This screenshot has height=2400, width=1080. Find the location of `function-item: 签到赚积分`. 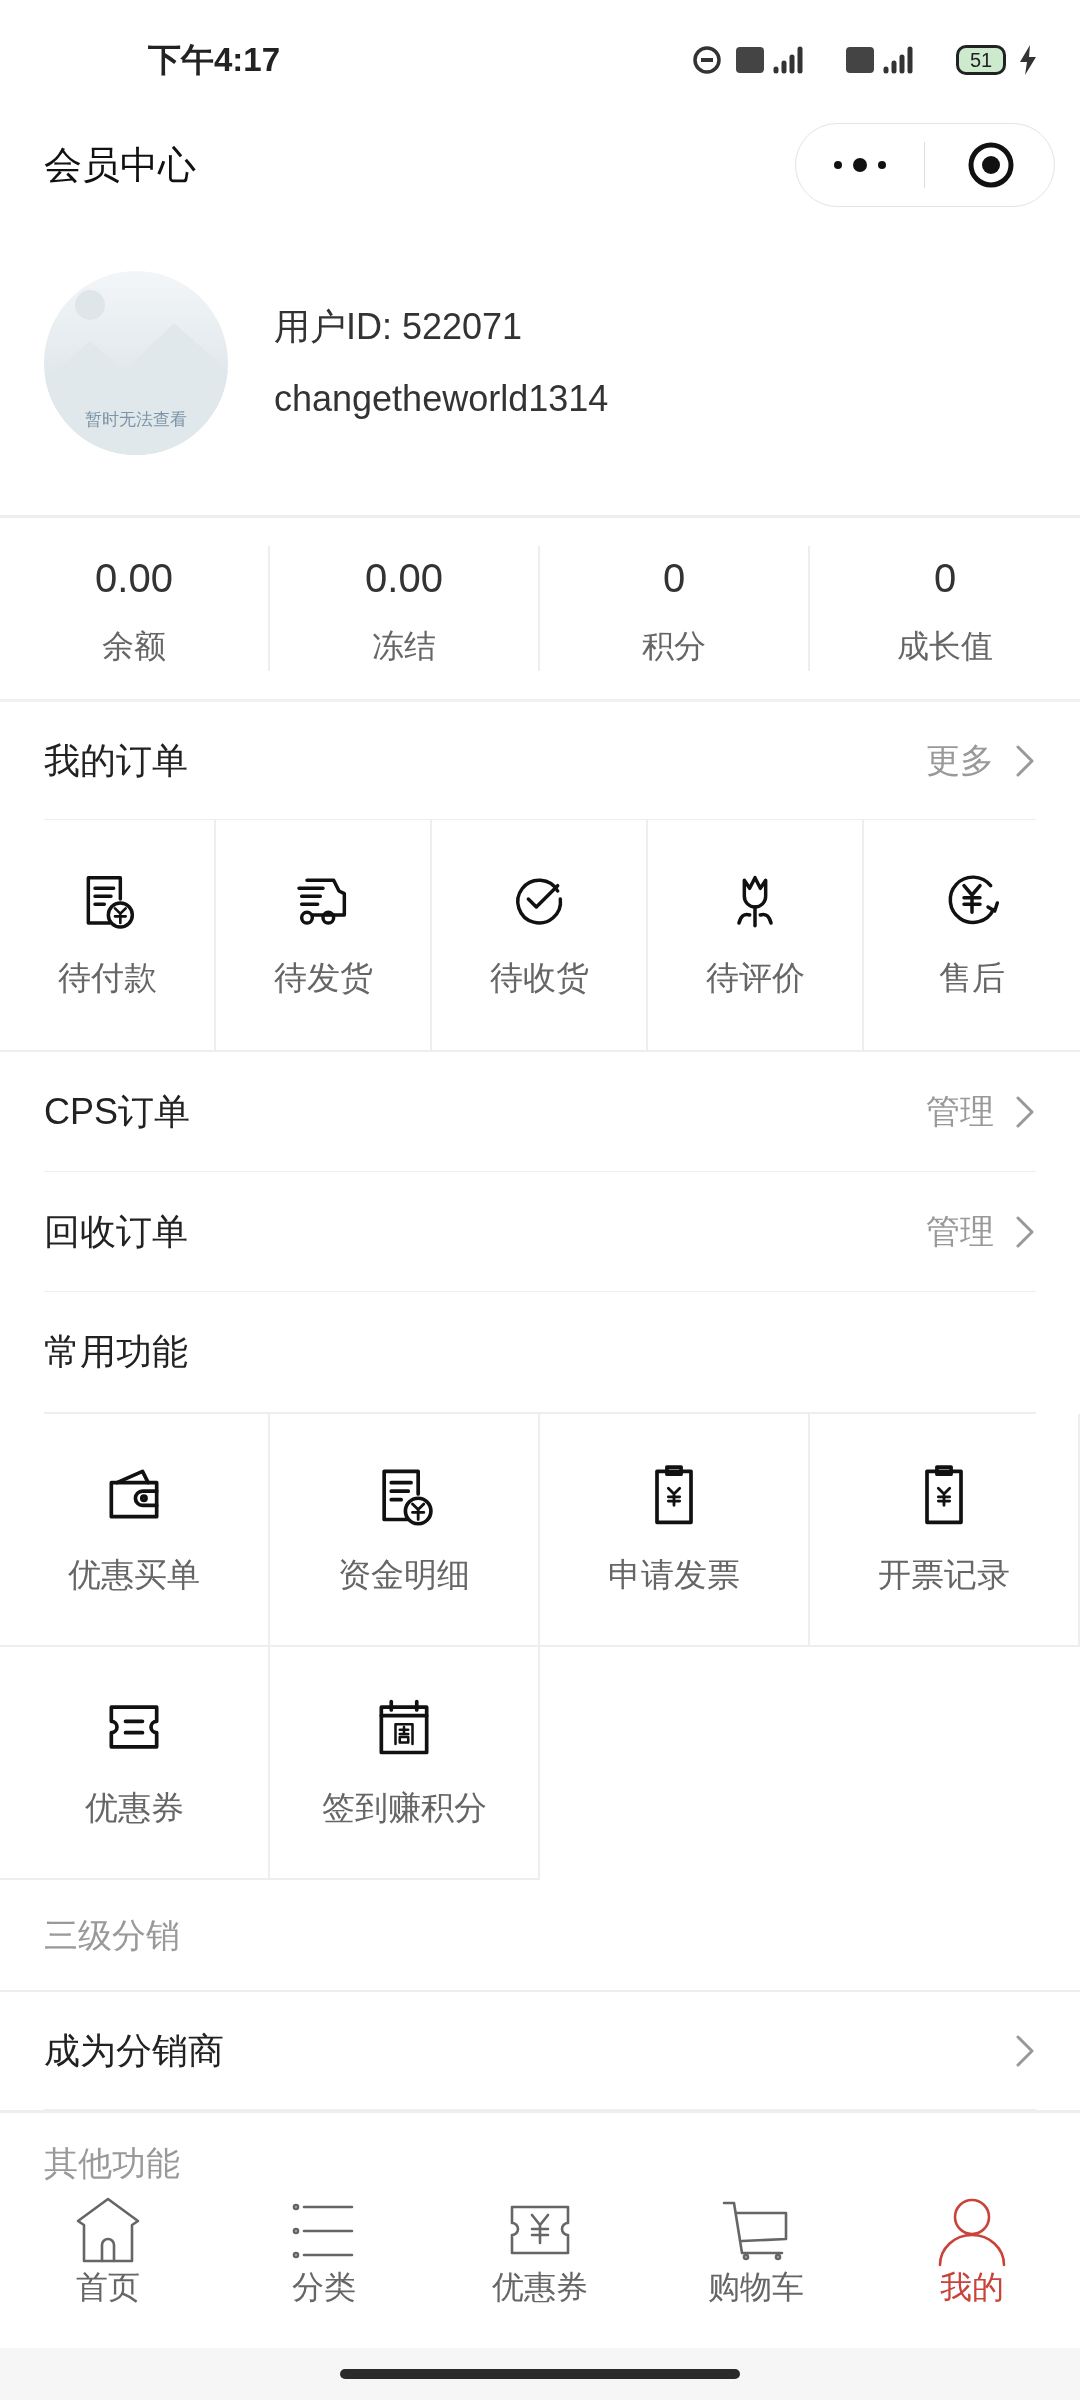

function-item: 签到赚积分 is located at coordinates (405, 1763).